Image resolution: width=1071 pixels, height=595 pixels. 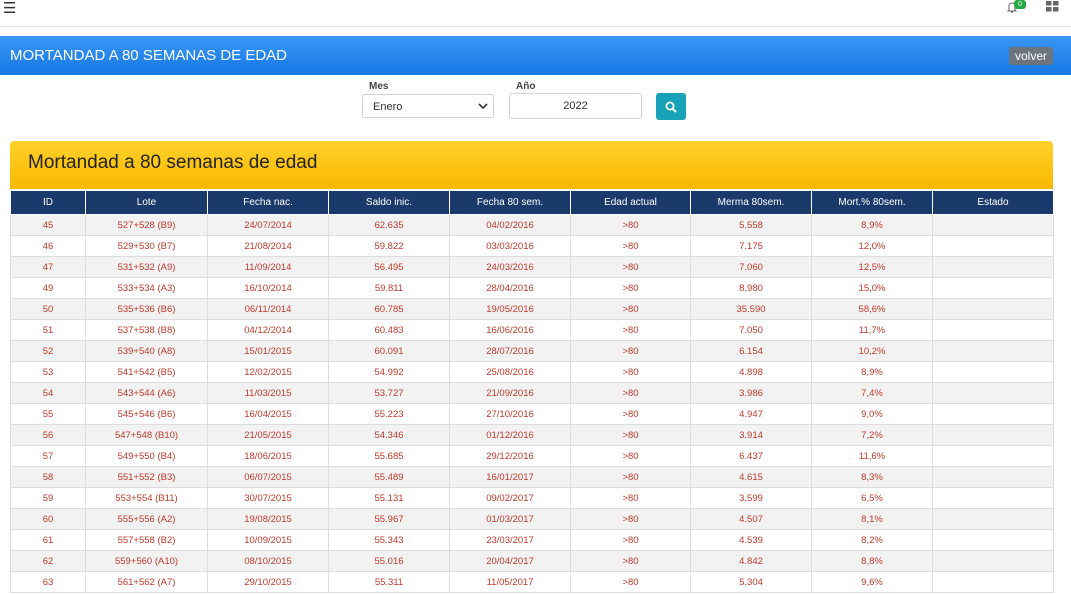 What do you see at coordinates (510, 414) in the screenshot?
I see `cell-fecha-80-sem: 27/10/2016` at bounding box center [510, 414].